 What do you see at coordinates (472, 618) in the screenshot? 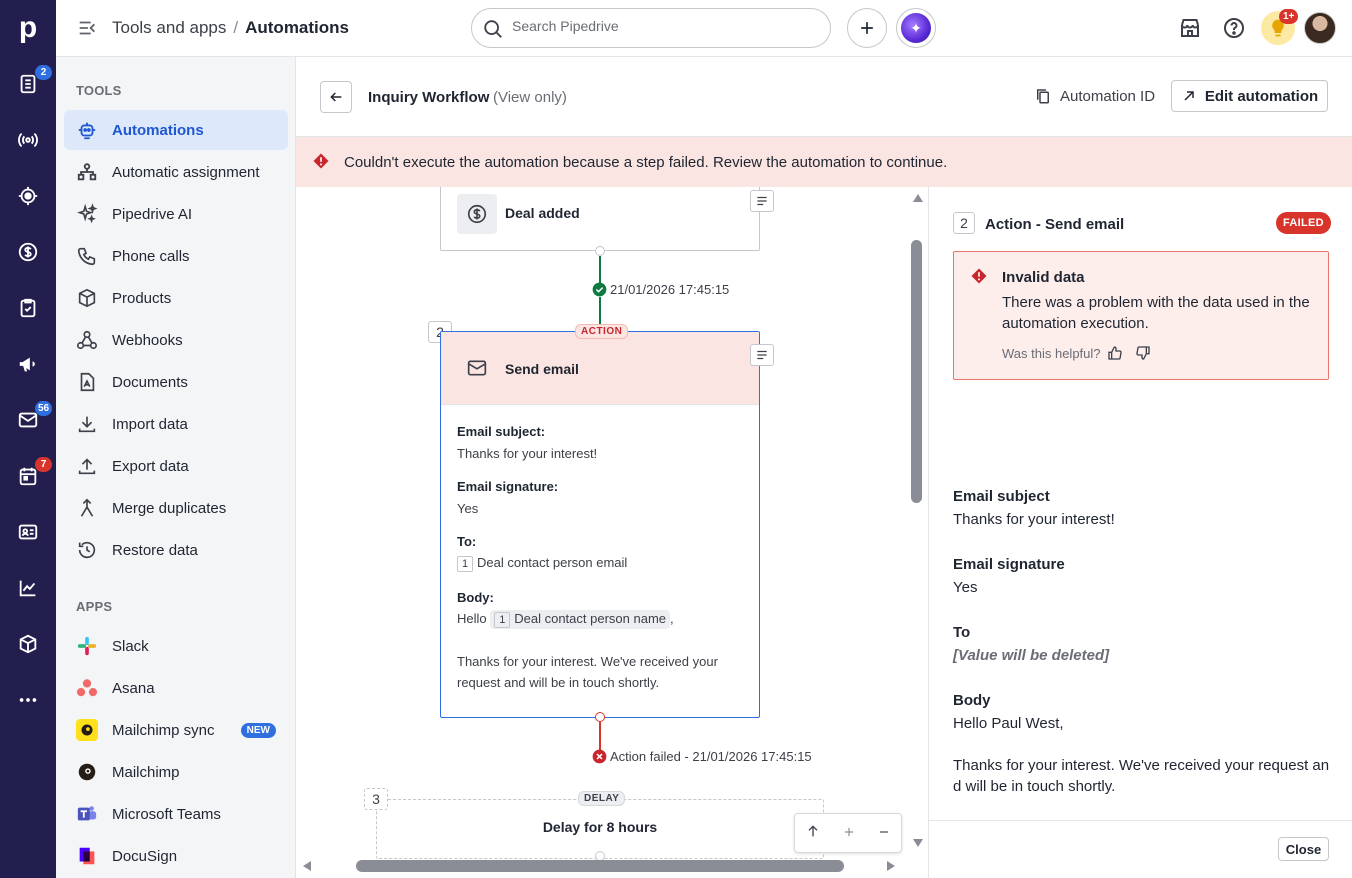
I see `body-prefix: Hello` at bounding box center [472, 618].